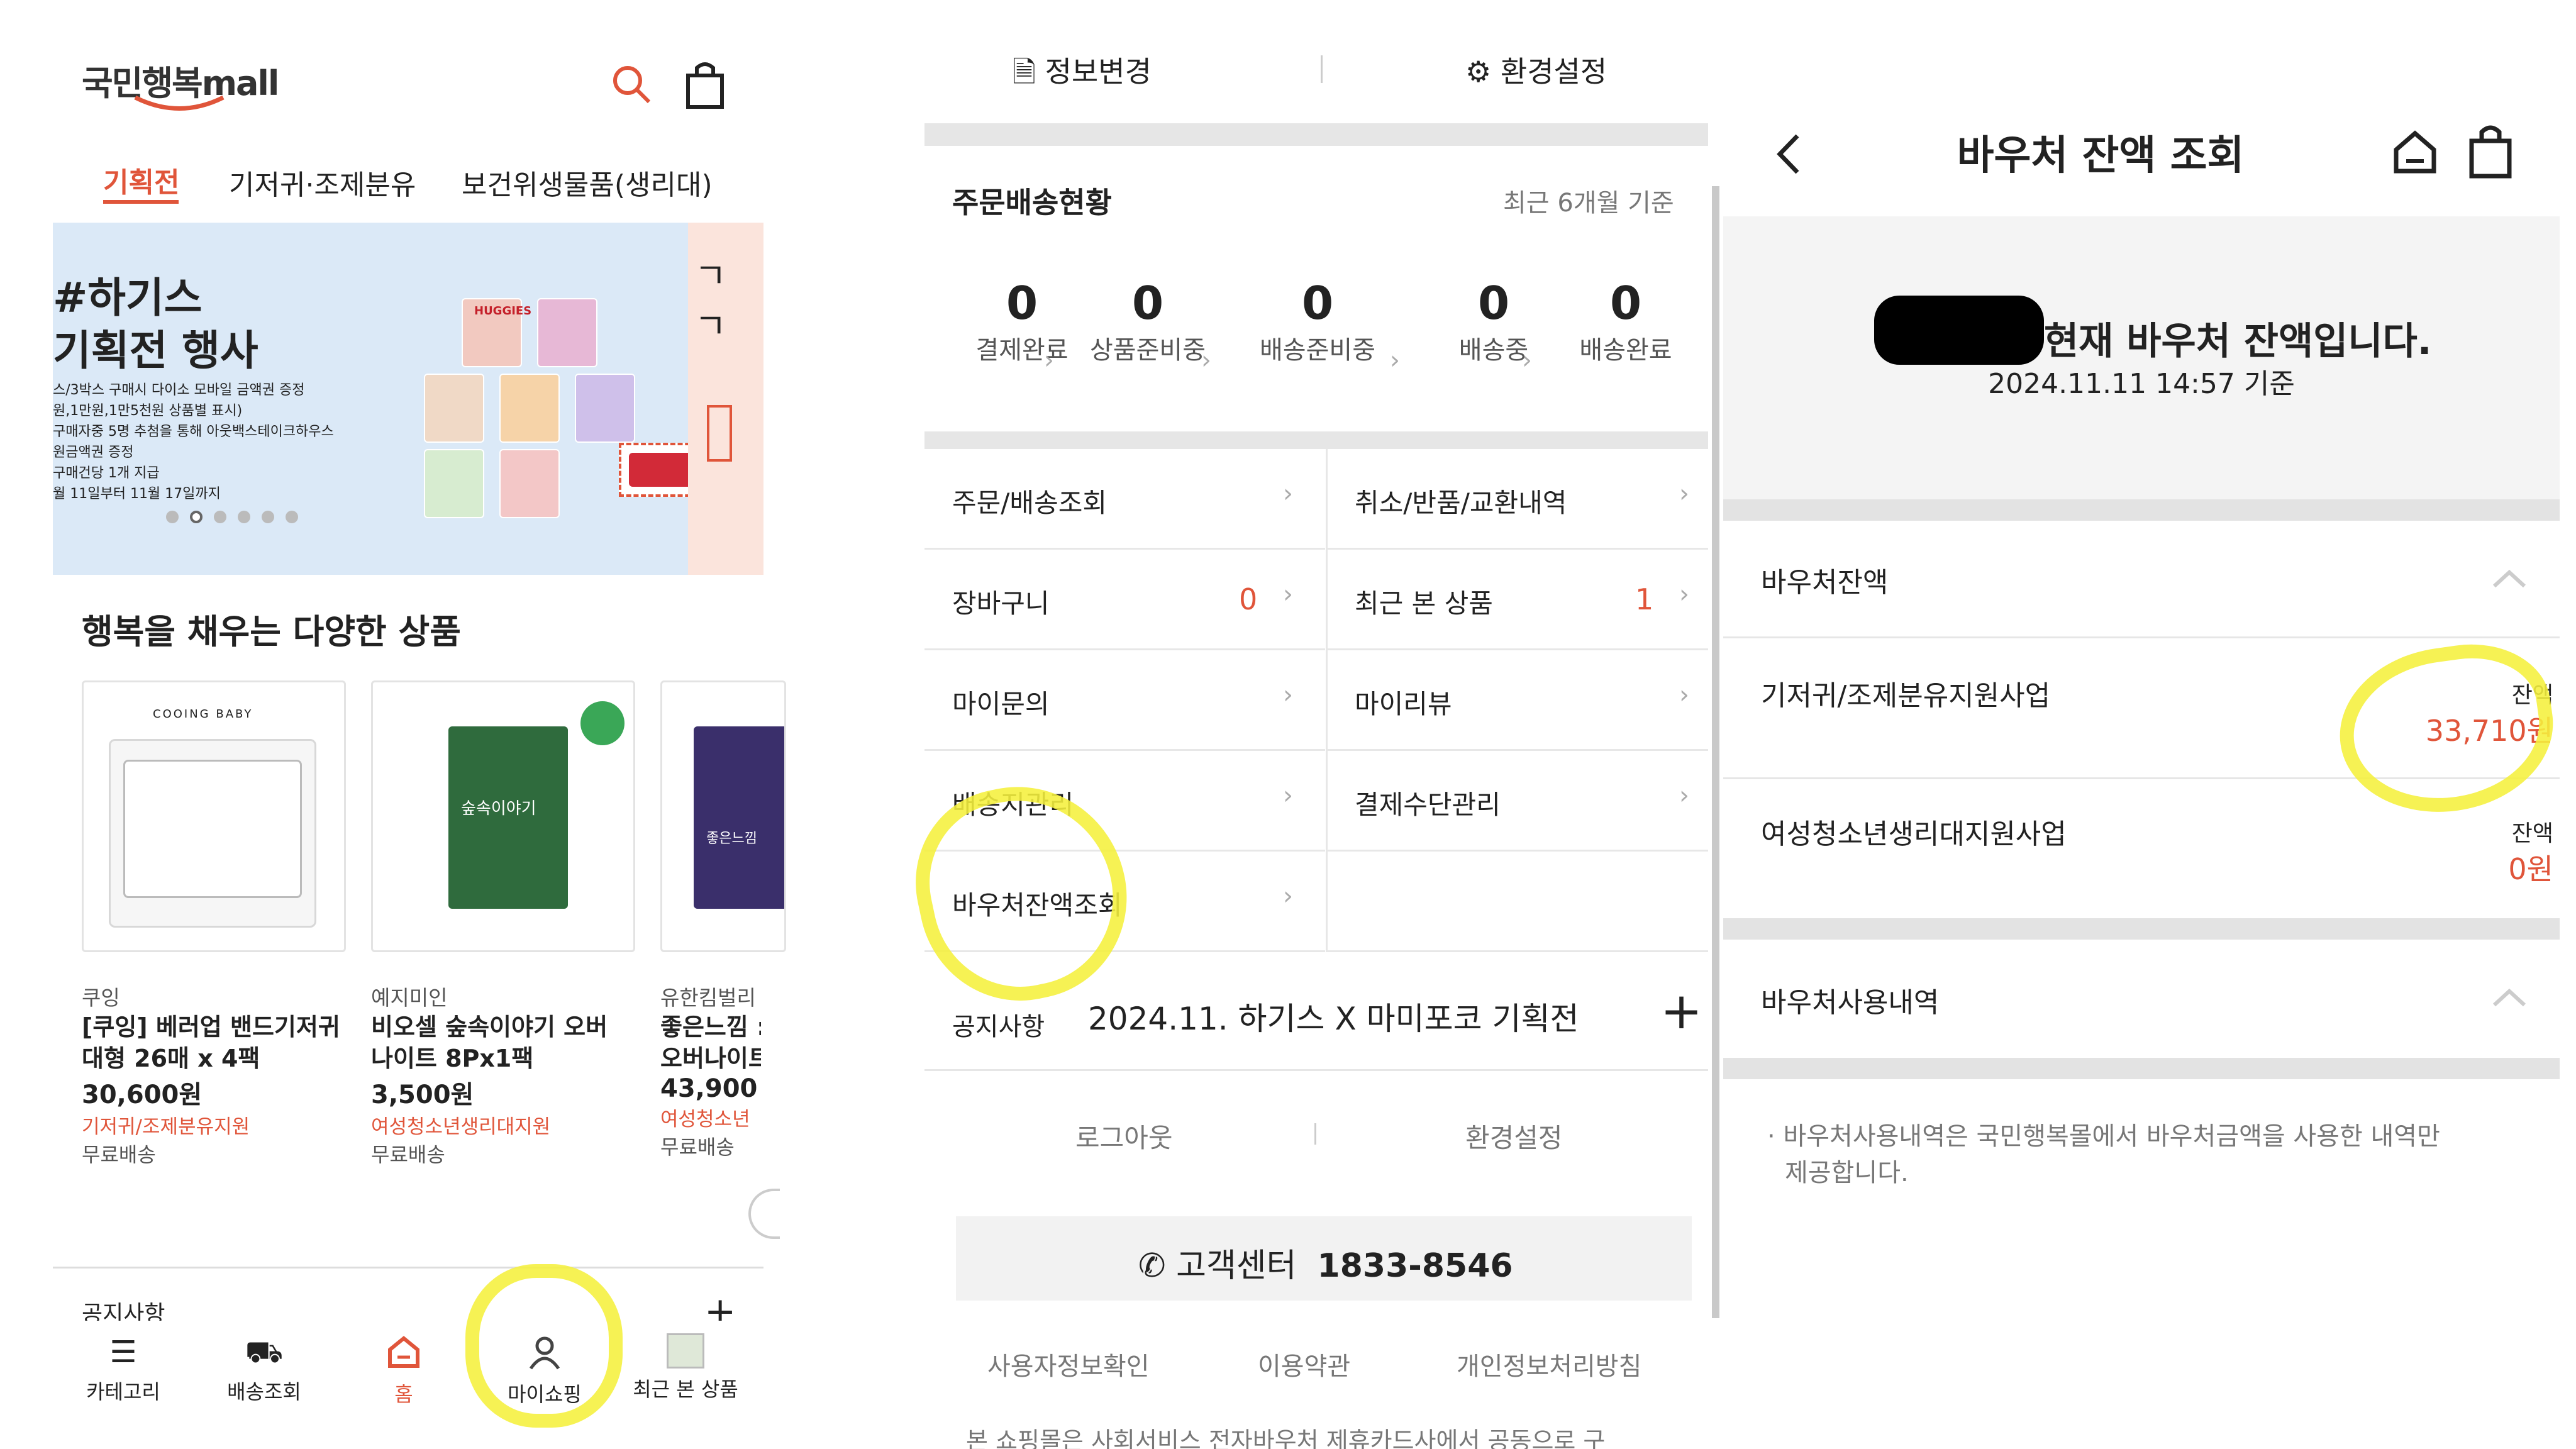  I want to click on status-label: 상품준비중, so click(1148, 350).